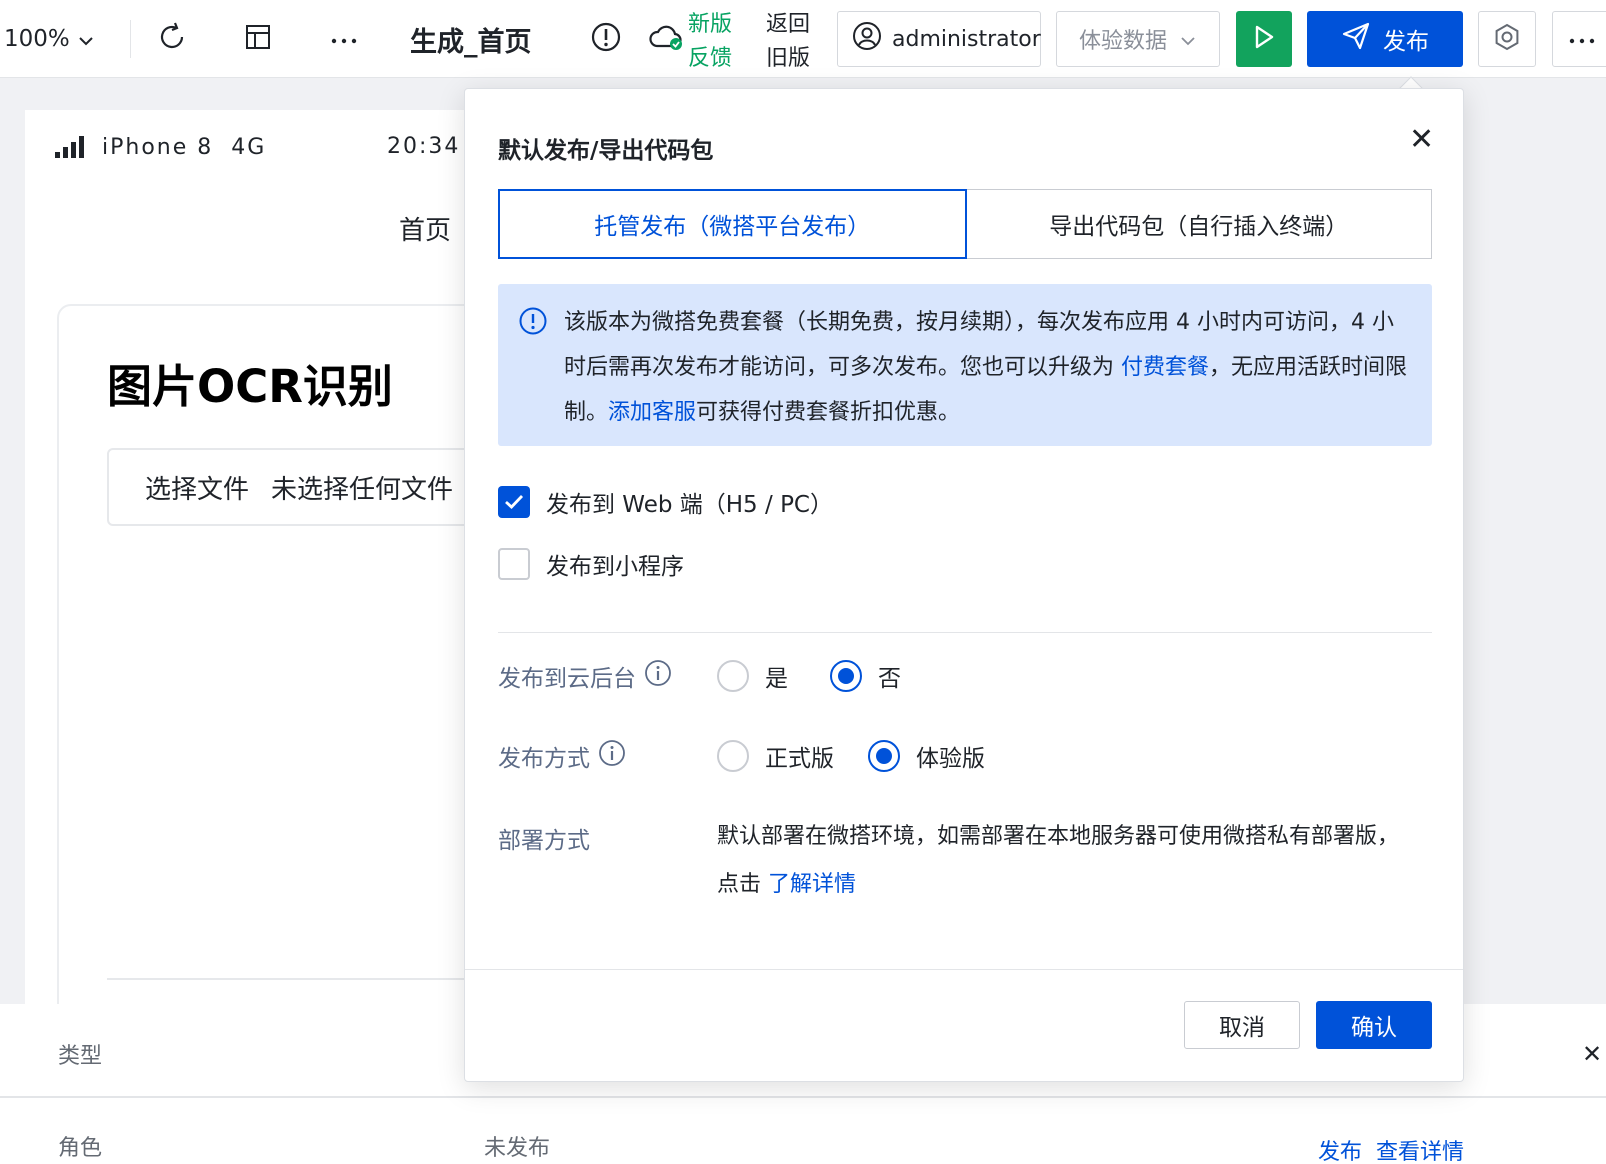 This screenshot has width=1606, height=1164. I want to click on signal-icon, so click(69, 147).